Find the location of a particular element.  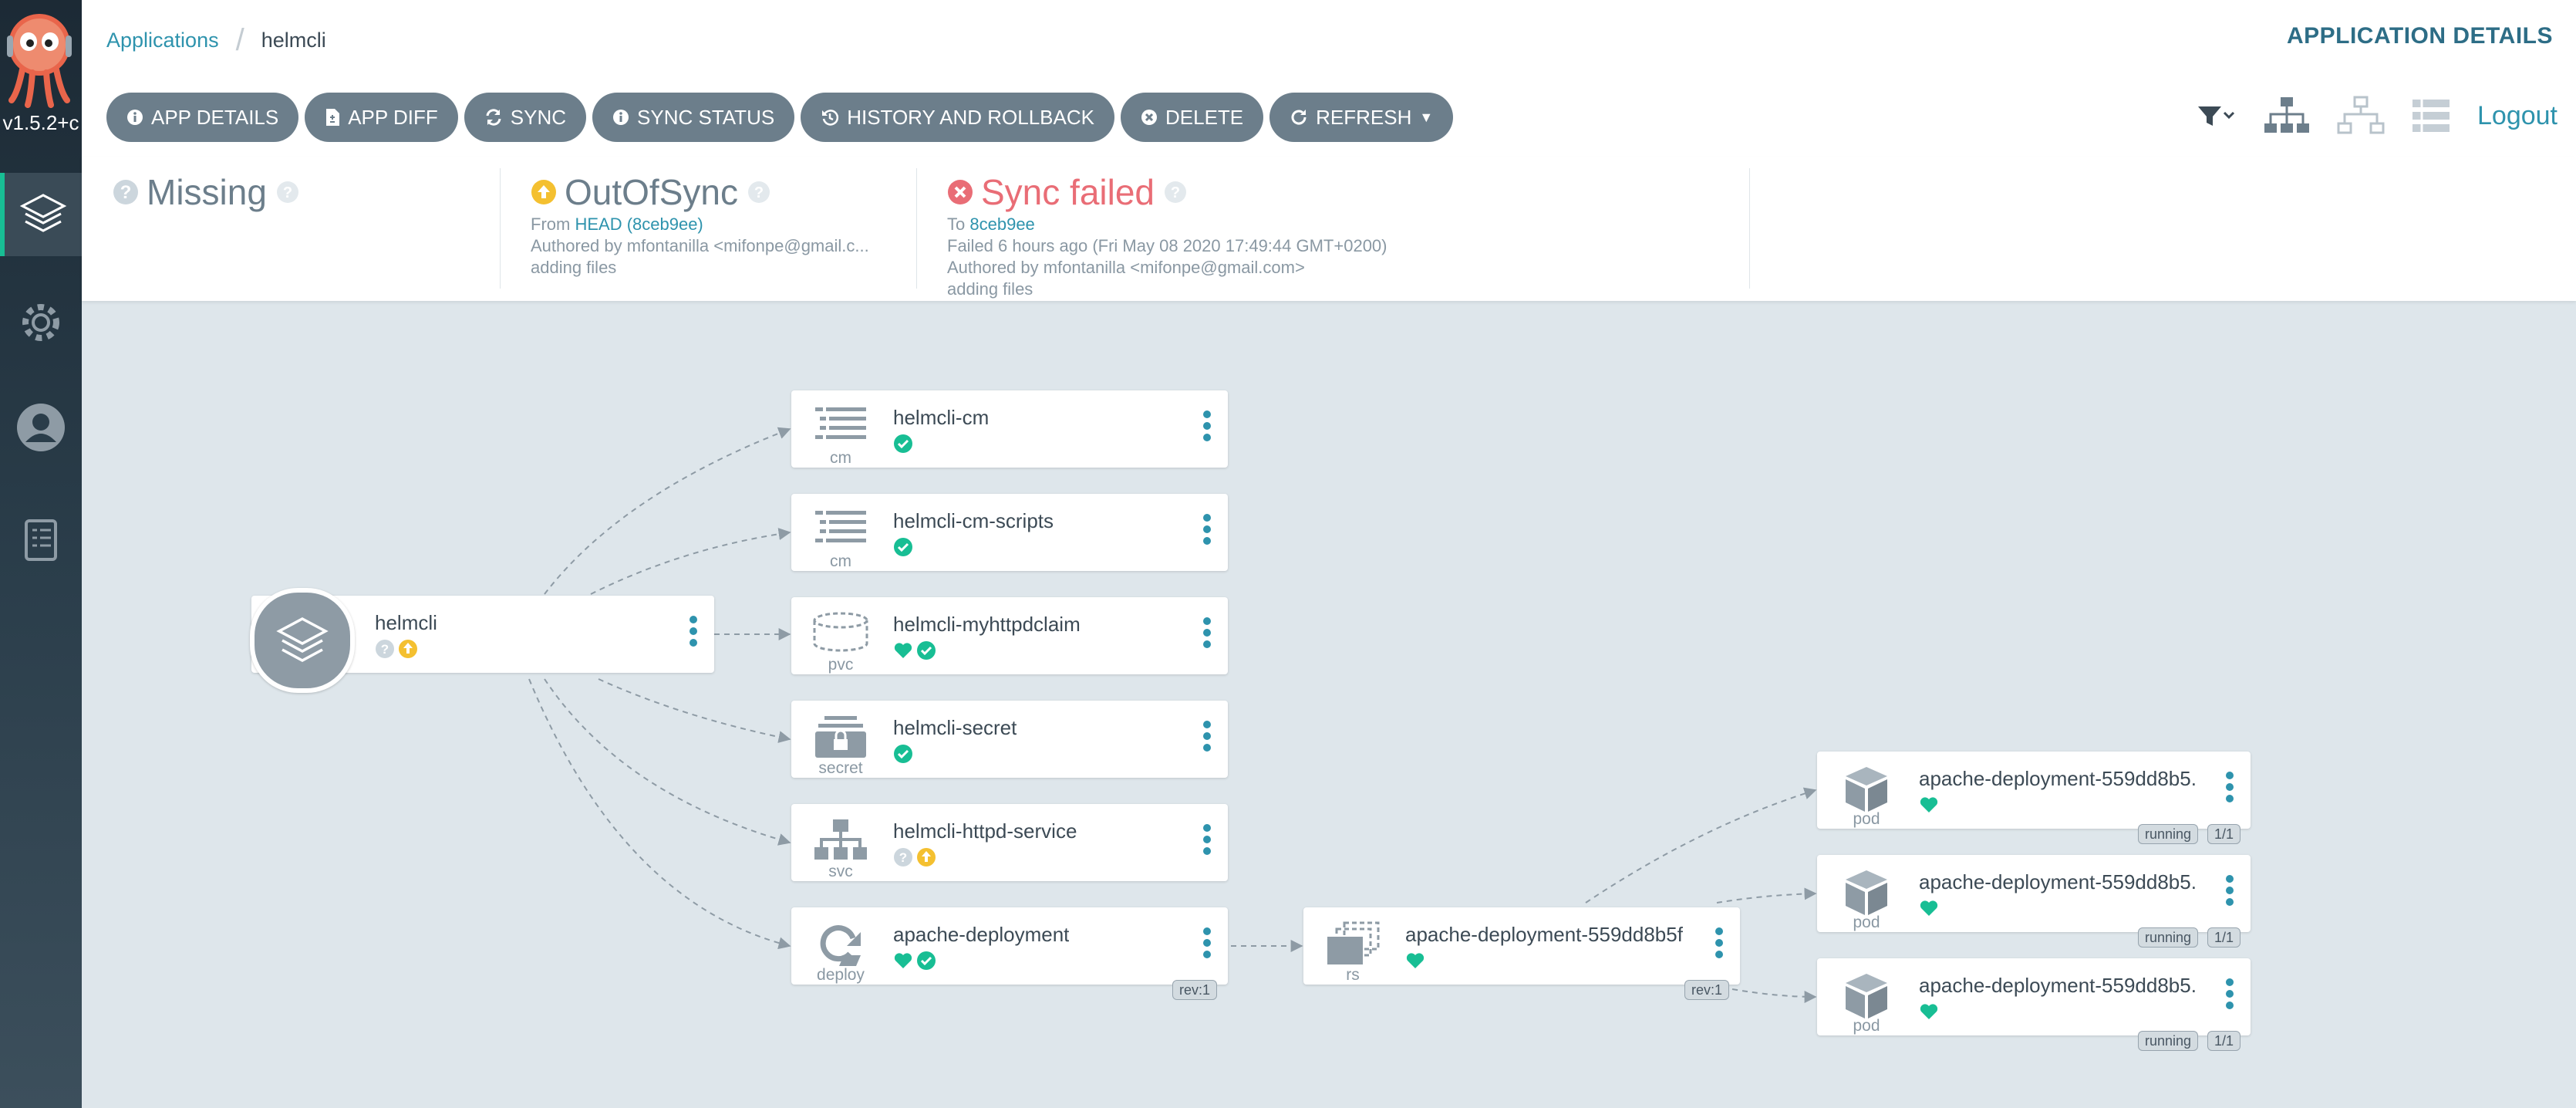

layers-icon is located at coordinates (302, 639).